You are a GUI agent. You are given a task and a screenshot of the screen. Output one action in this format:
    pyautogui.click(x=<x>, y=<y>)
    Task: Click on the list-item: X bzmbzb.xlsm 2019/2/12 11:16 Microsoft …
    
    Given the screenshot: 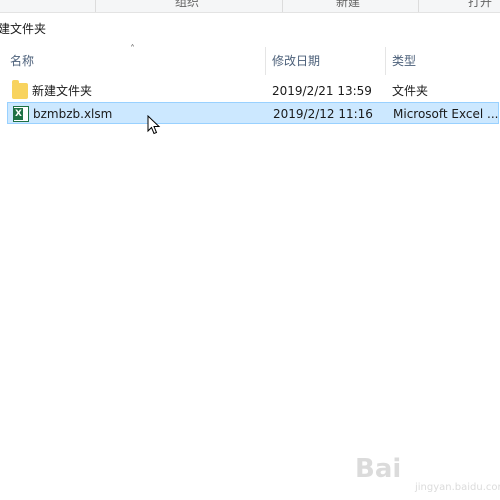 What is the action you would take?
    pyautogui.click(x=253, y=113)
    